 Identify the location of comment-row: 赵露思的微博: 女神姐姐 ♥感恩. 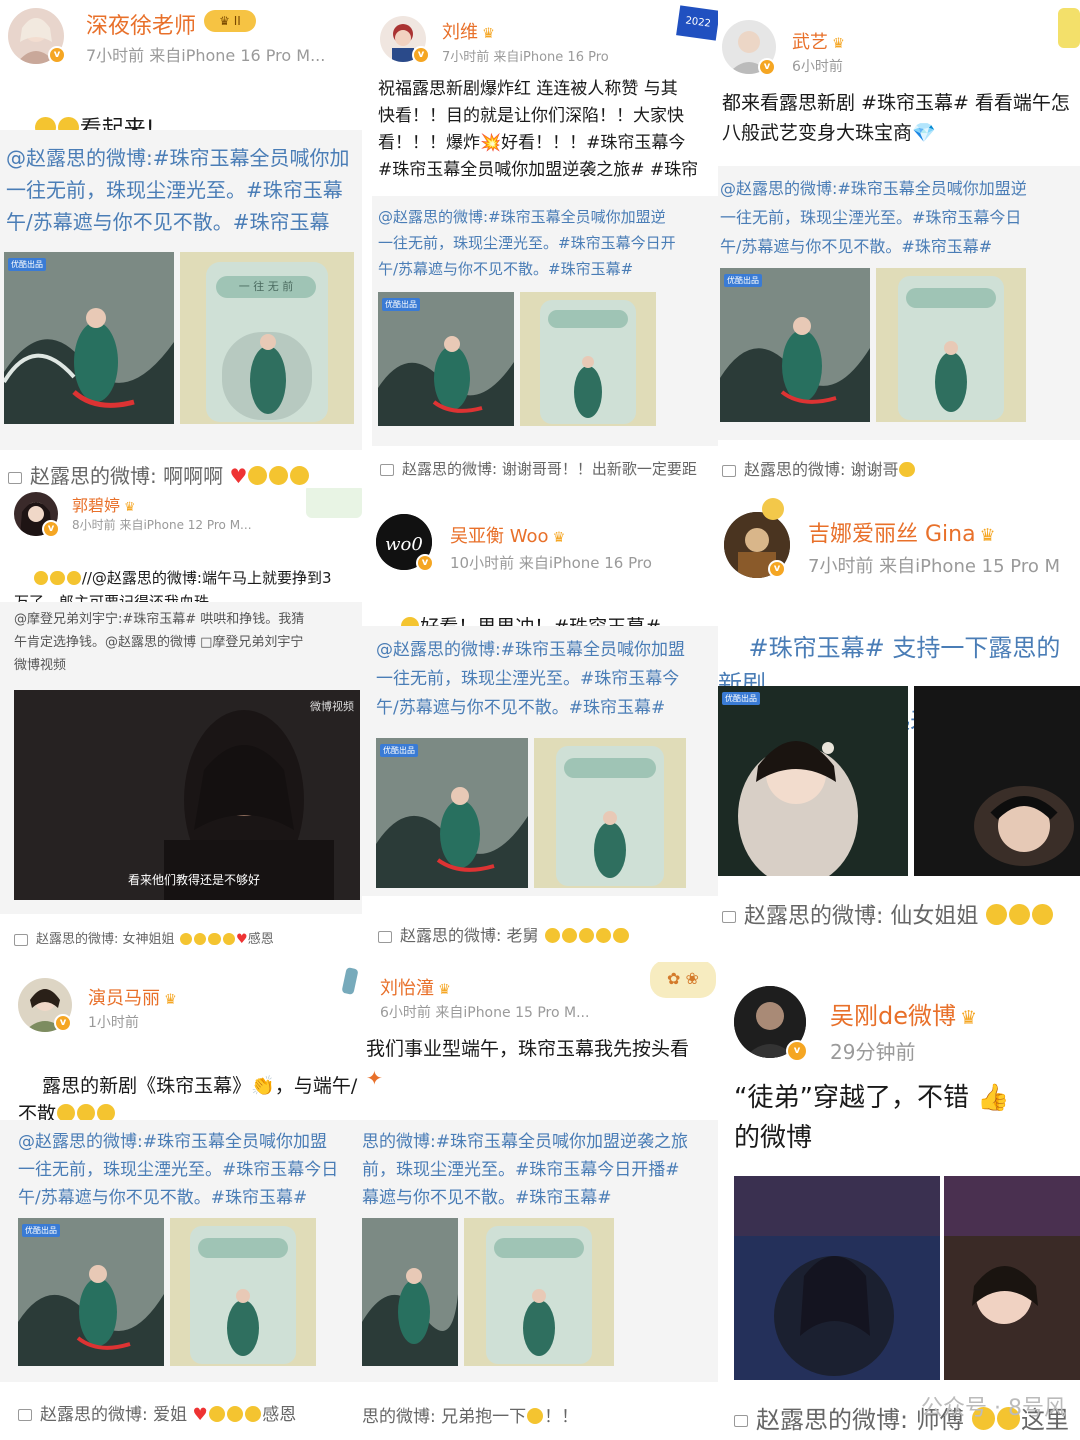
(144, 937).